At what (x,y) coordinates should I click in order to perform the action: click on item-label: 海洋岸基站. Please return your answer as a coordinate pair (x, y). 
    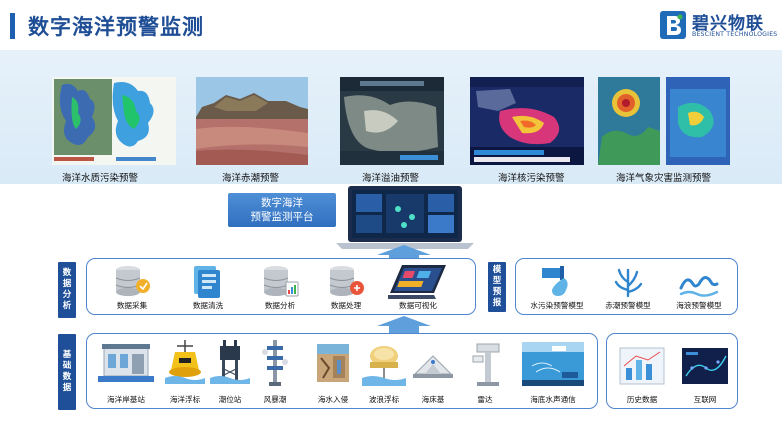
    Looking at the image, I should click on (126, 399).